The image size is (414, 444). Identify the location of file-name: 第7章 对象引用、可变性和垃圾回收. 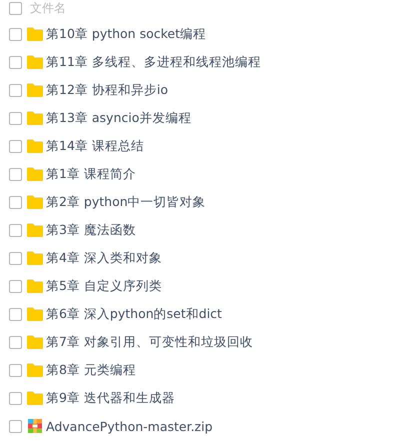
(149, 342).